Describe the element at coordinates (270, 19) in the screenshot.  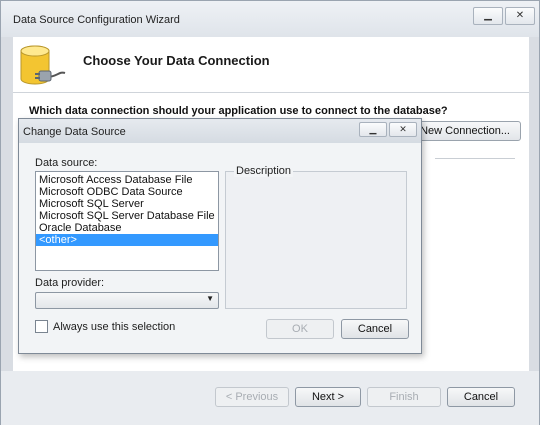
I see `wizard-titlebar: Data Source Configuration Wizard ▁ ✕` at that location.